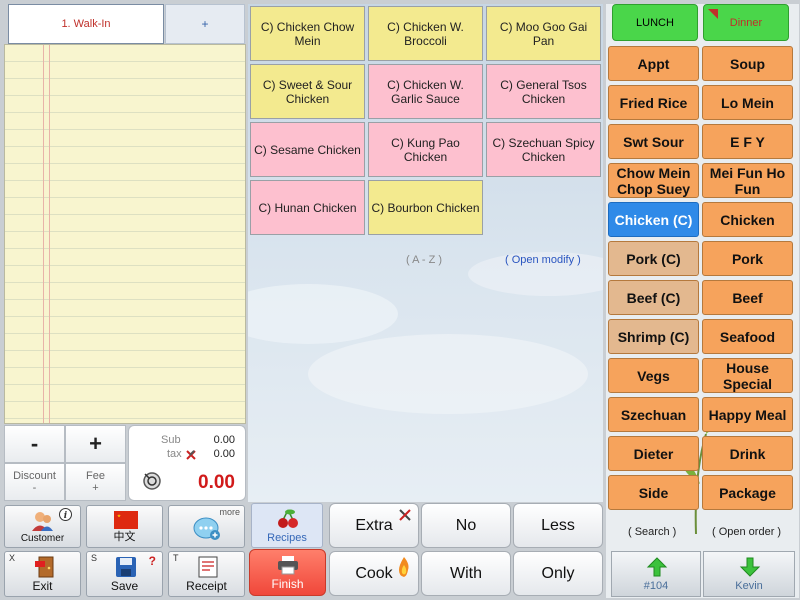 Image resolution: width=800 pixels, height=600 pixels. I want to click on menu-item-button: C) Moo Goo Gai Pan, so click(543, 33).